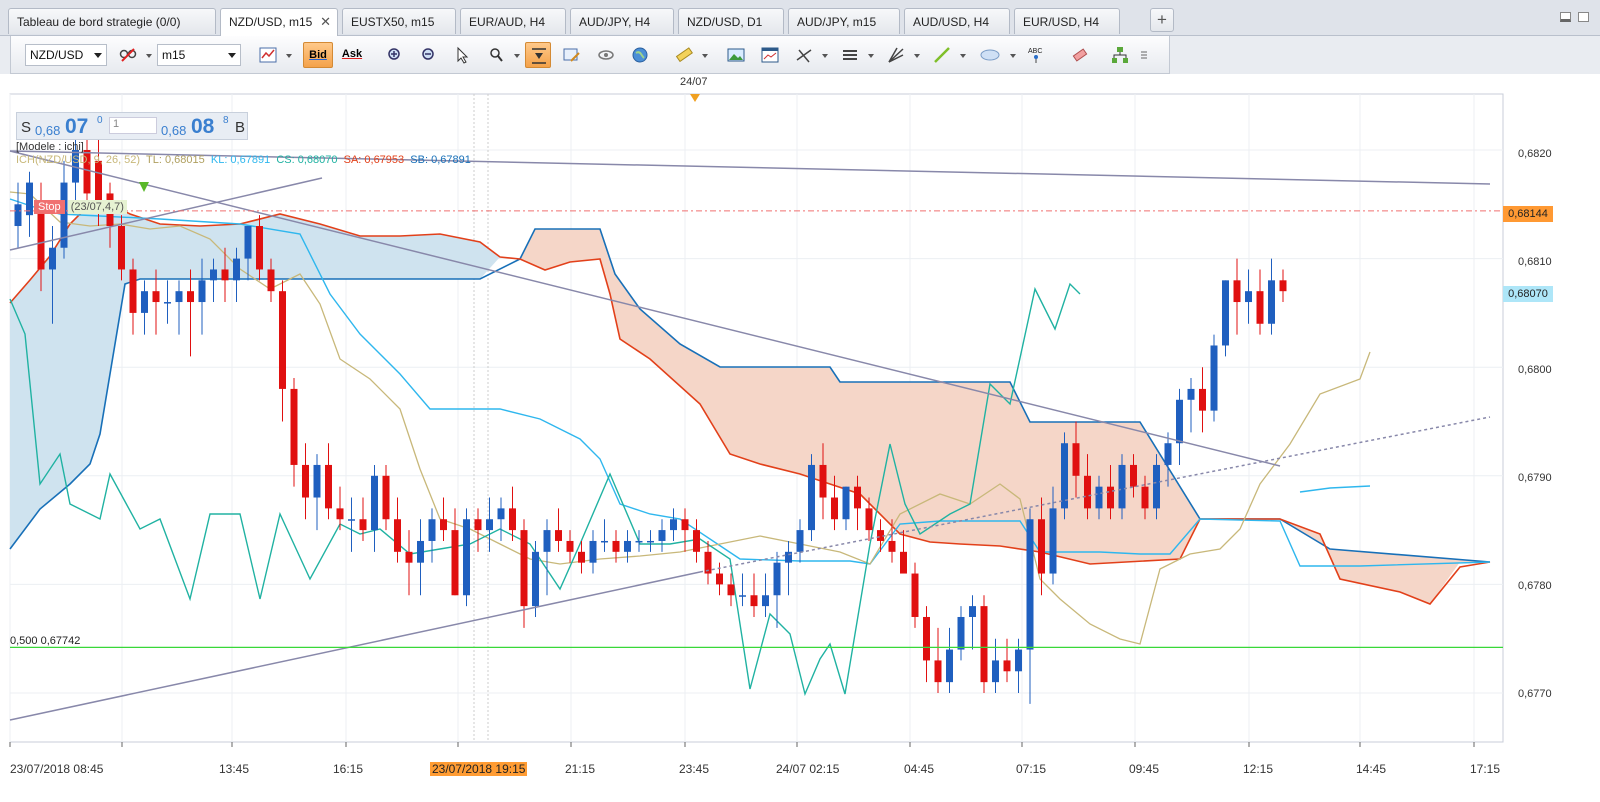 The width and height of the screenshot is (1600, 802). I want to click on x-tick-label: 09:45, so click(1144, 769).